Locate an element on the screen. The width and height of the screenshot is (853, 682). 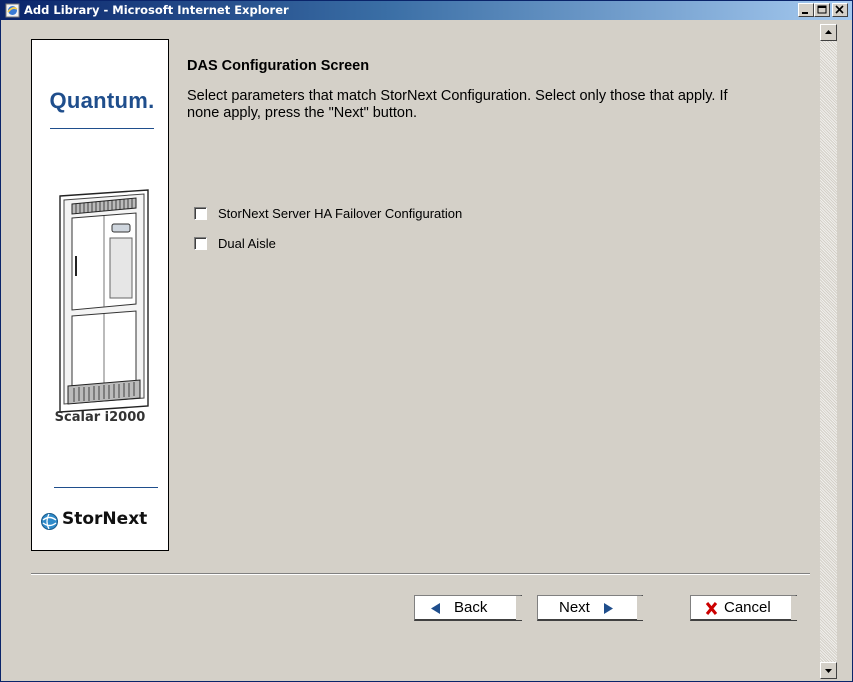
scroll-down-arrow-icon is located at coordinates (828, 671).